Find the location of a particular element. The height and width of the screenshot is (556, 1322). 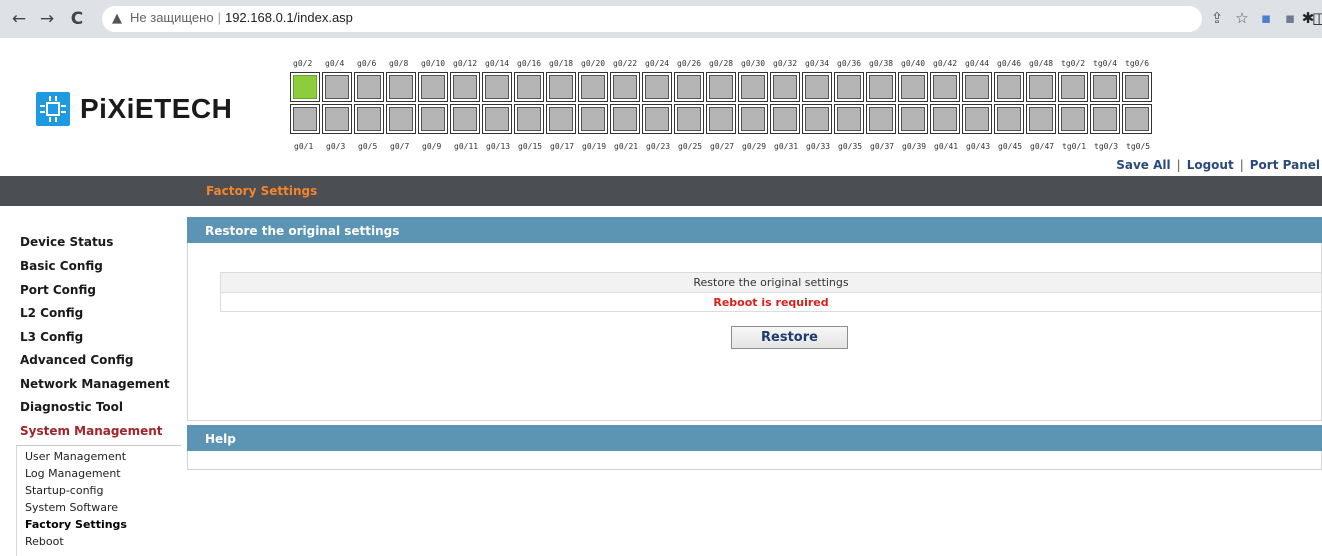

port-label: g0/1 is located at coordinates (304, 146).